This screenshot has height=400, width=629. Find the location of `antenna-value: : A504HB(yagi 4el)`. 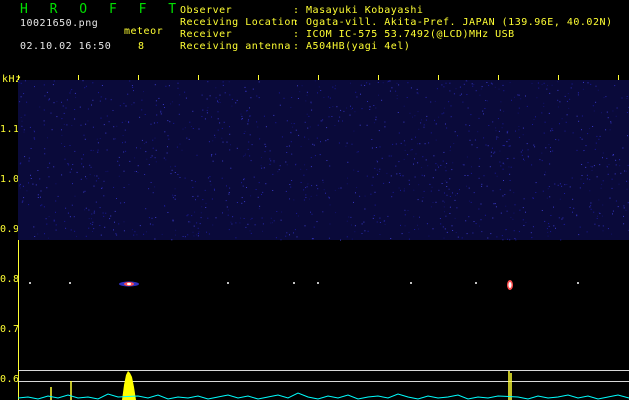

antenna-value: : A504HB(yagi 4el) is located at coordinates (352, 46).